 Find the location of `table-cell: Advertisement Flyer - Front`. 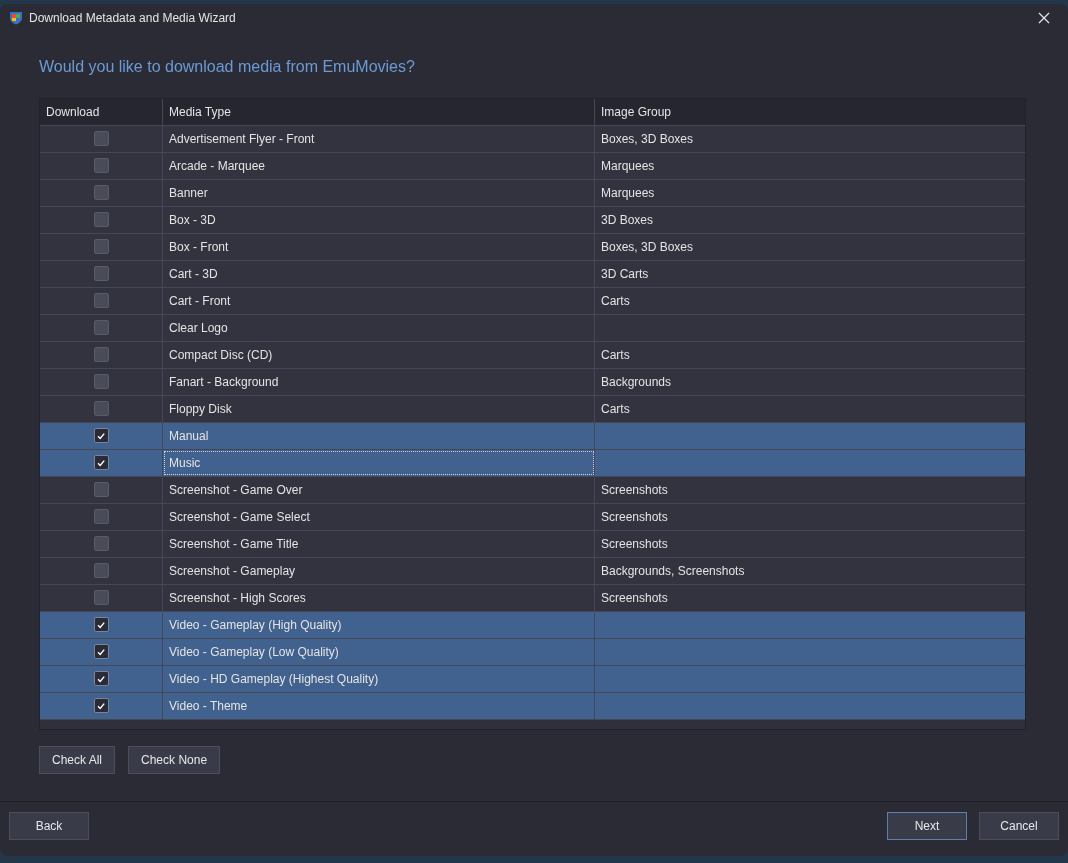

table-cell: Advertisement Flyer - Front is located at coordinates (242, 138).